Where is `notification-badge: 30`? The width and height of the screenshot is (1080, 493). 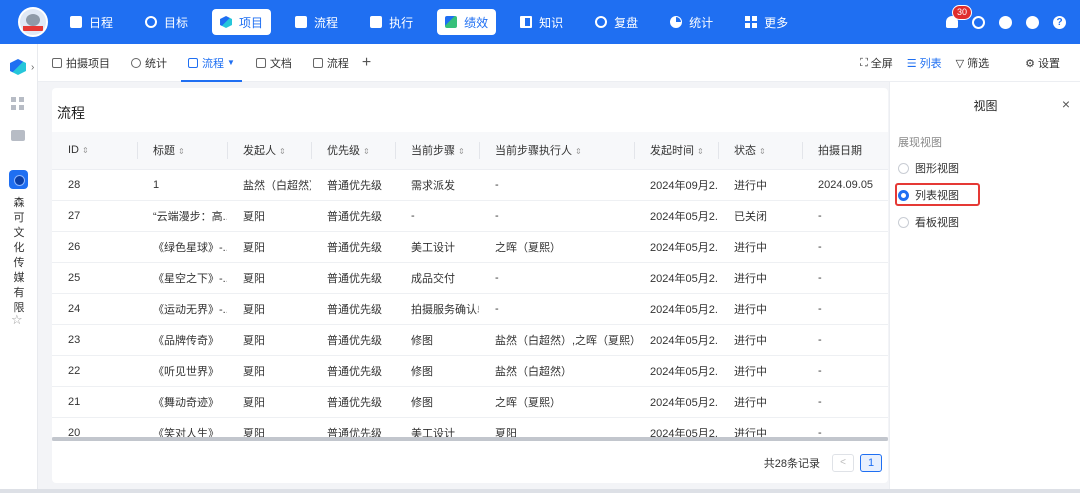 notification-badge: 30 is located at coordinates (962, 12).